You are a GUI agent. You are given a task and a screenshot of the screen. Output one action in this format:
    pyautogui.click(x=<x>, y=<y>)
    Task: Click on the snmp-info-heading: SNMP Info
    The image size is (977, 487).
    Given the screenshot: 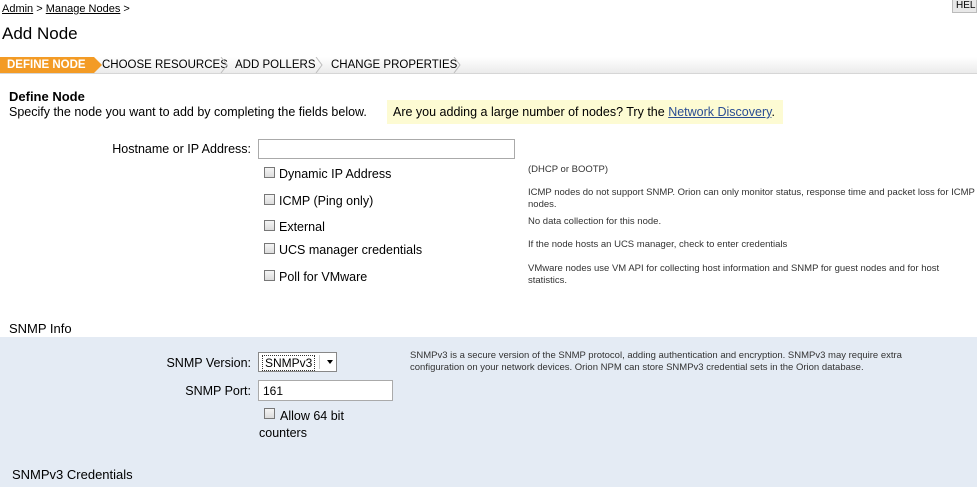 What is the action you would take?
    pyautogui.click(x=40, y=328)
    